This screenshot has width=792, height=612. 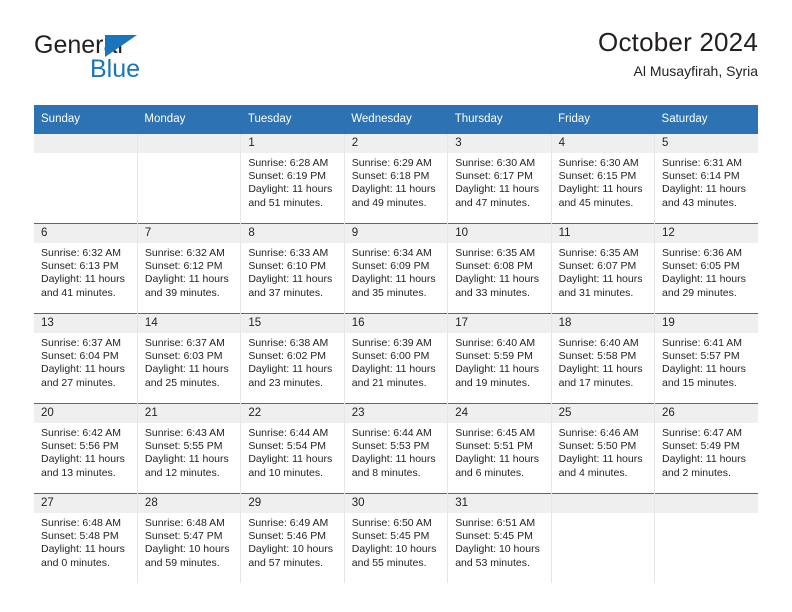 What do you see at coordinates (499, 119) in the screenshot?
I see `weekday-header-thursday: Thursday` at bounding box center [499, 119].